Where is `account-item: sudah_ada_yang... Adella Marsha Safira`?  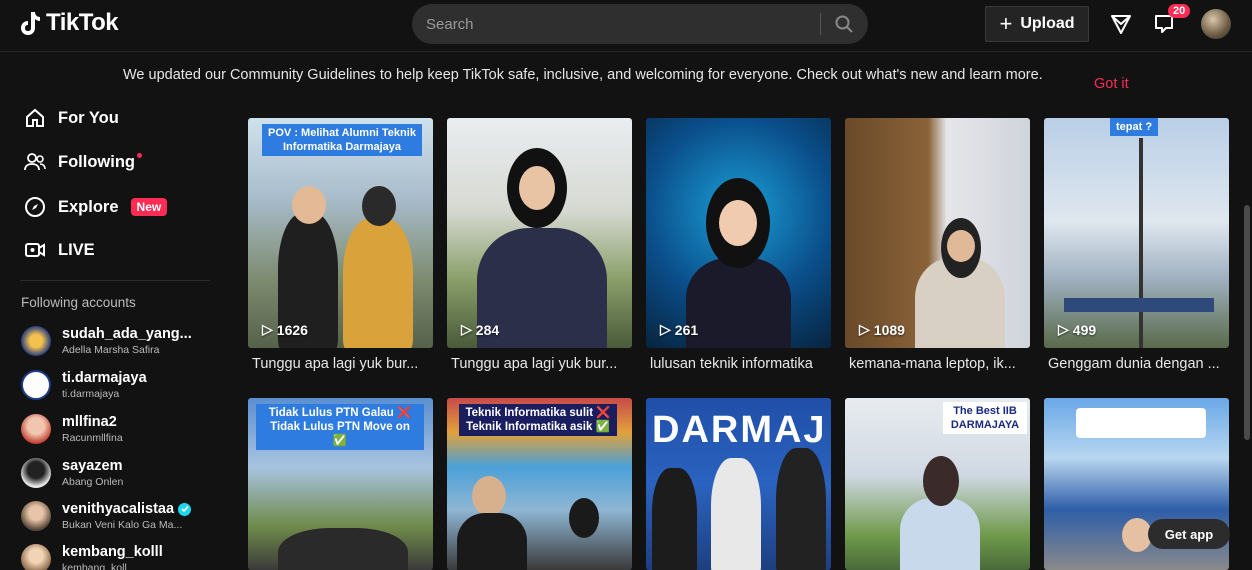
account-item: sudah_ada_yang... Adella Marsha Safira is located at coordinates (121, 341).